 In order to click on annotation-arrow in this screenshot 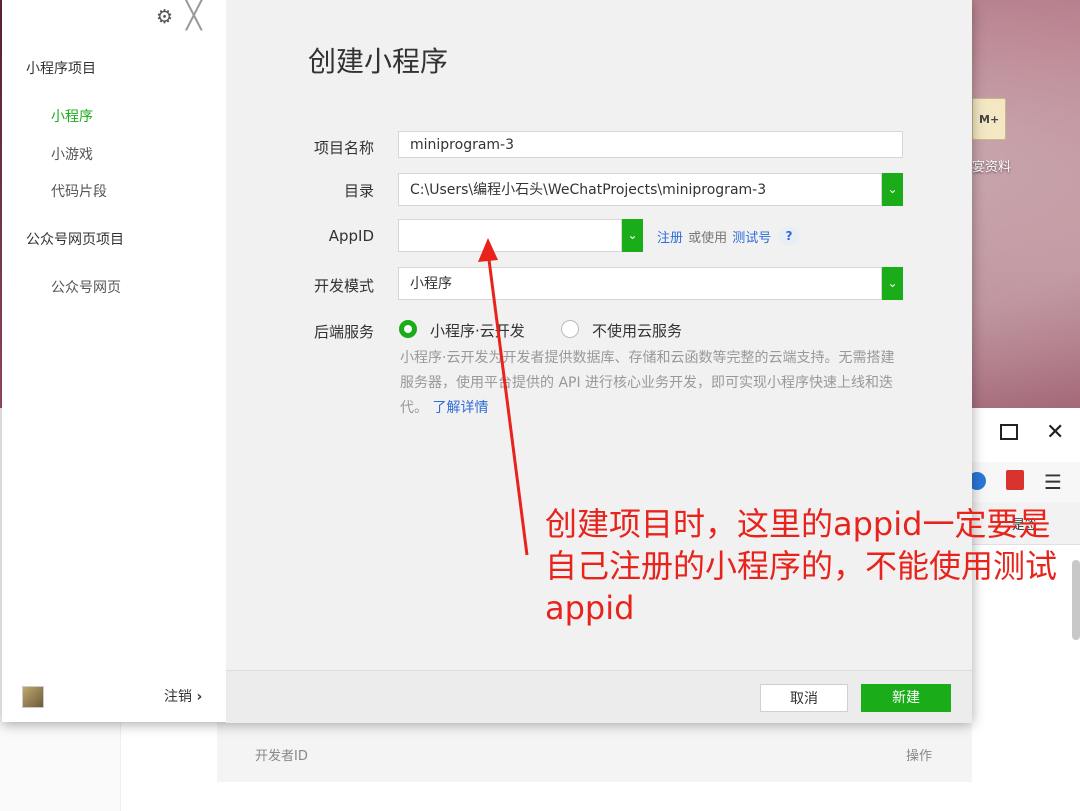, I will do `click(503, 397)`.